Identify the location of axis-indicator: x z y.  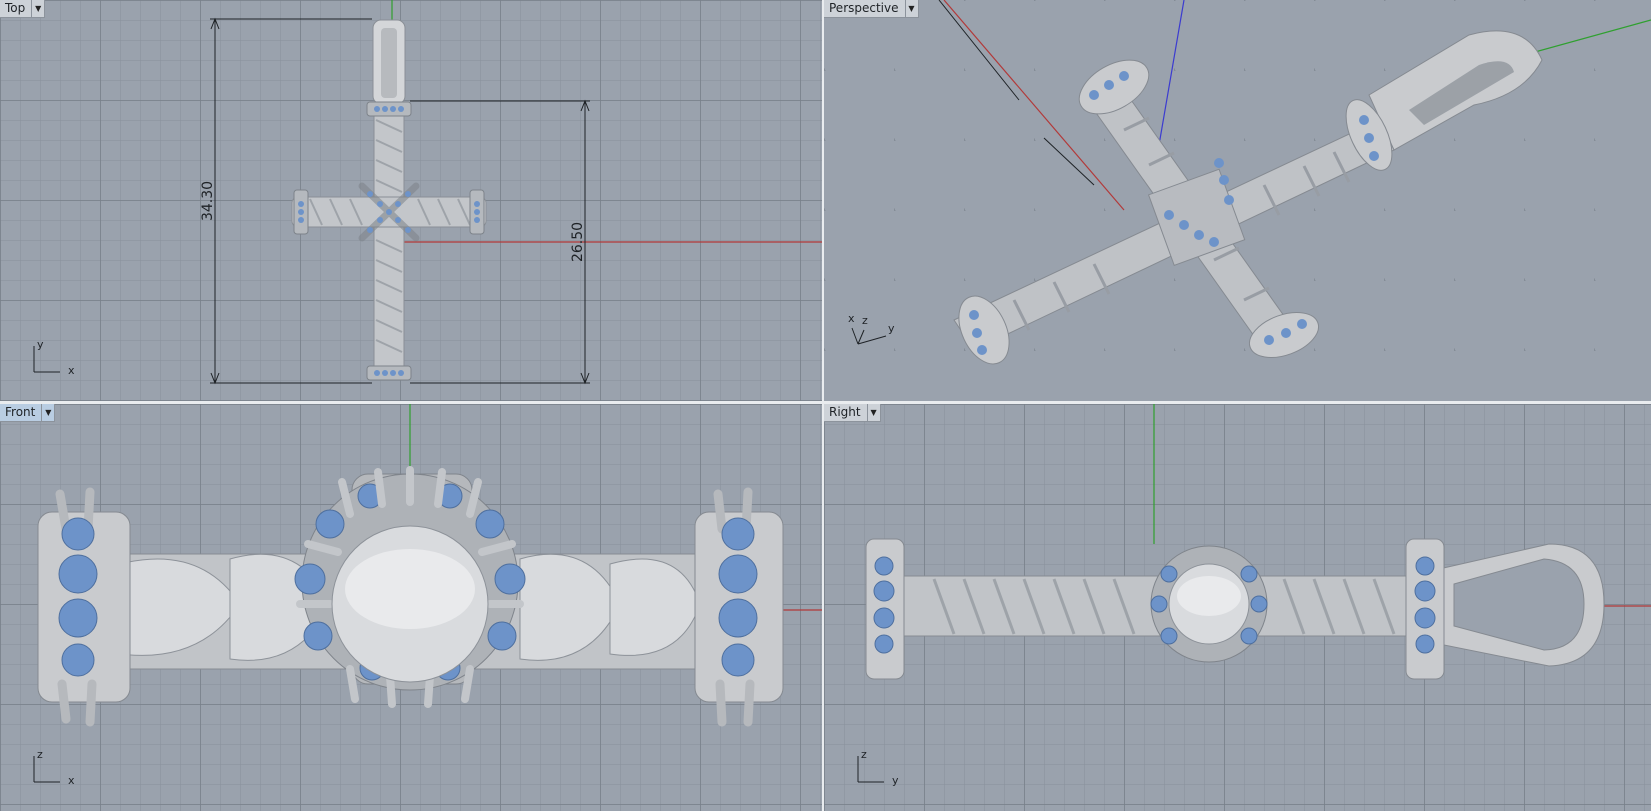
(873, 332).